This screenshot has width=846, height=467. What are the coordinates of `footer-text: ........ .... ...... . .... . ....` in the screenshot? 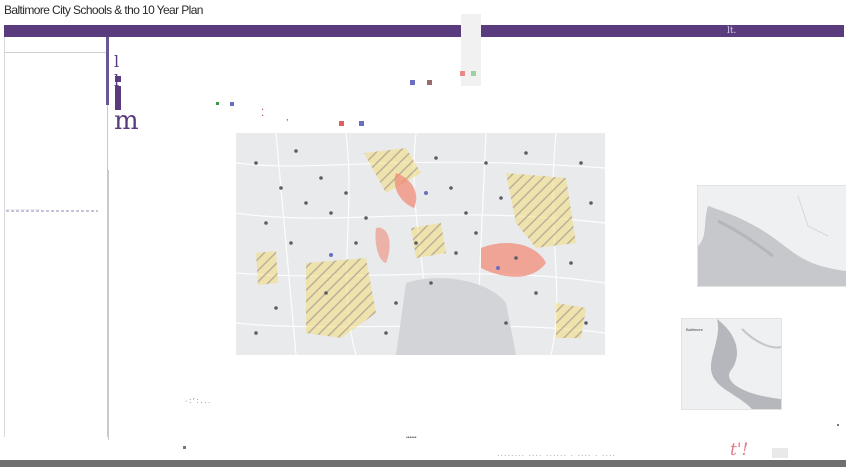 It's located at (557, 453).